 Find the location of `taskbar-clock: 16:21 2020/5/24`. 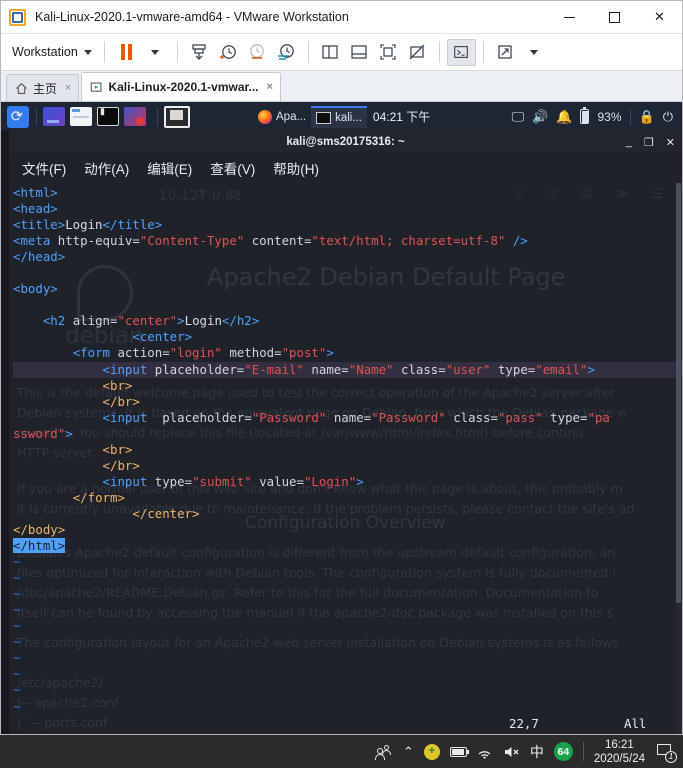

taskbar-clock: 16:21 2020/5/24 is located at coordinates (619, 752).